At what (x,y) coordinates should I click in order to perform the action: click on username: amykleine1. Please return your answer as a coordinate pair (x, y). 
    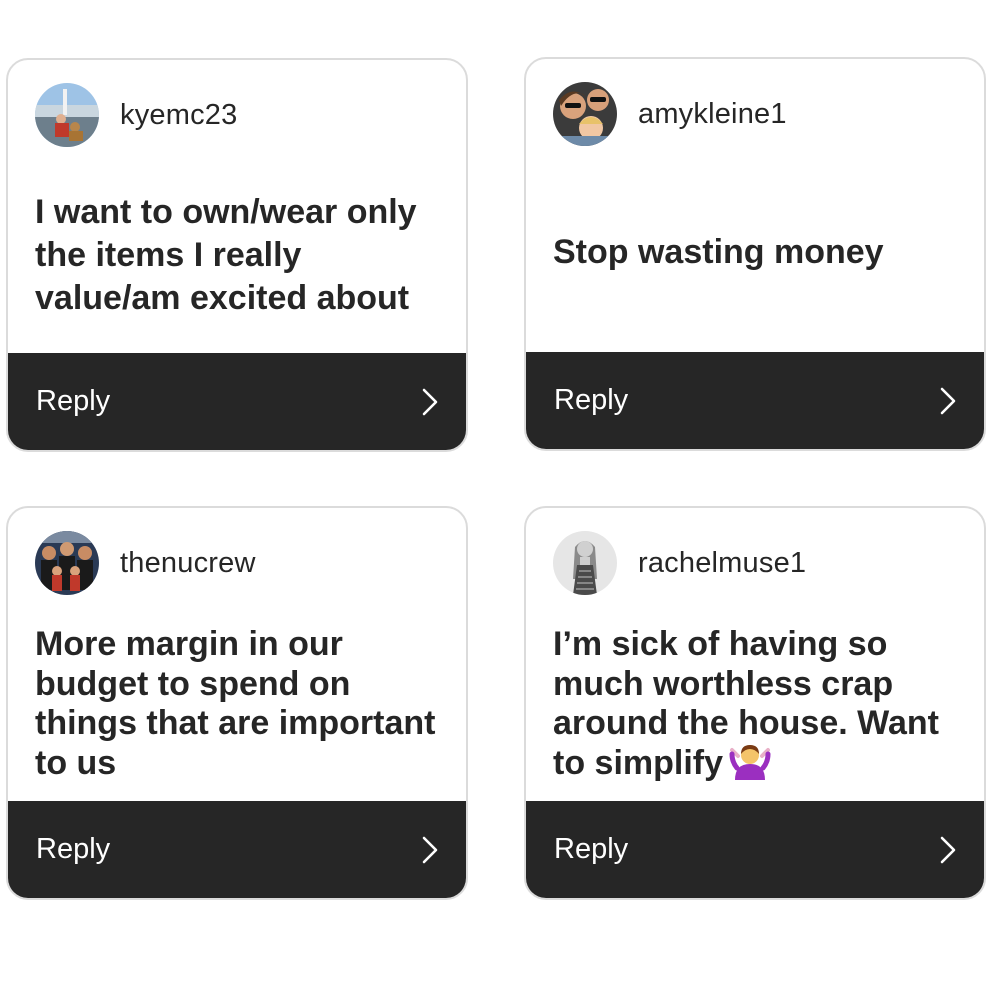
    Looking at the image, I should click on (712, 114).